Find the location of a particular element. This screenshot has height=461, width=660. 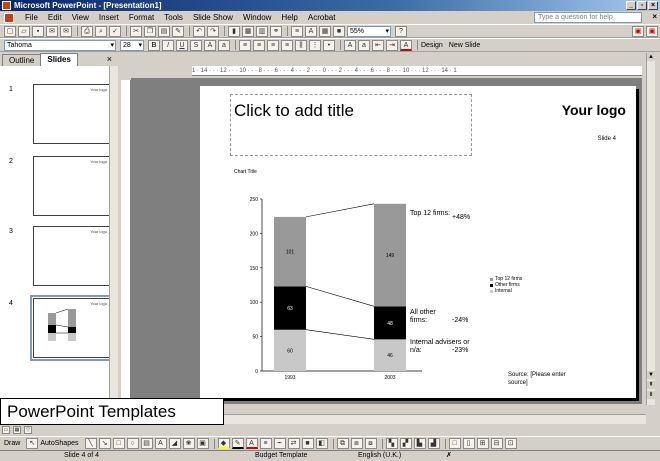

send-to-back-icon: ▟ is located at coordinates (433, 443).